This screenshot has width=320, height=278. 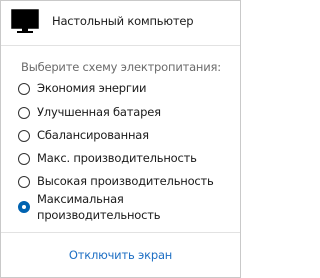 What do you see at coordinates (93, 135) in the screenshot?
I see `power-plan-label: Сбалансированная` at bounding box center [93, 135].